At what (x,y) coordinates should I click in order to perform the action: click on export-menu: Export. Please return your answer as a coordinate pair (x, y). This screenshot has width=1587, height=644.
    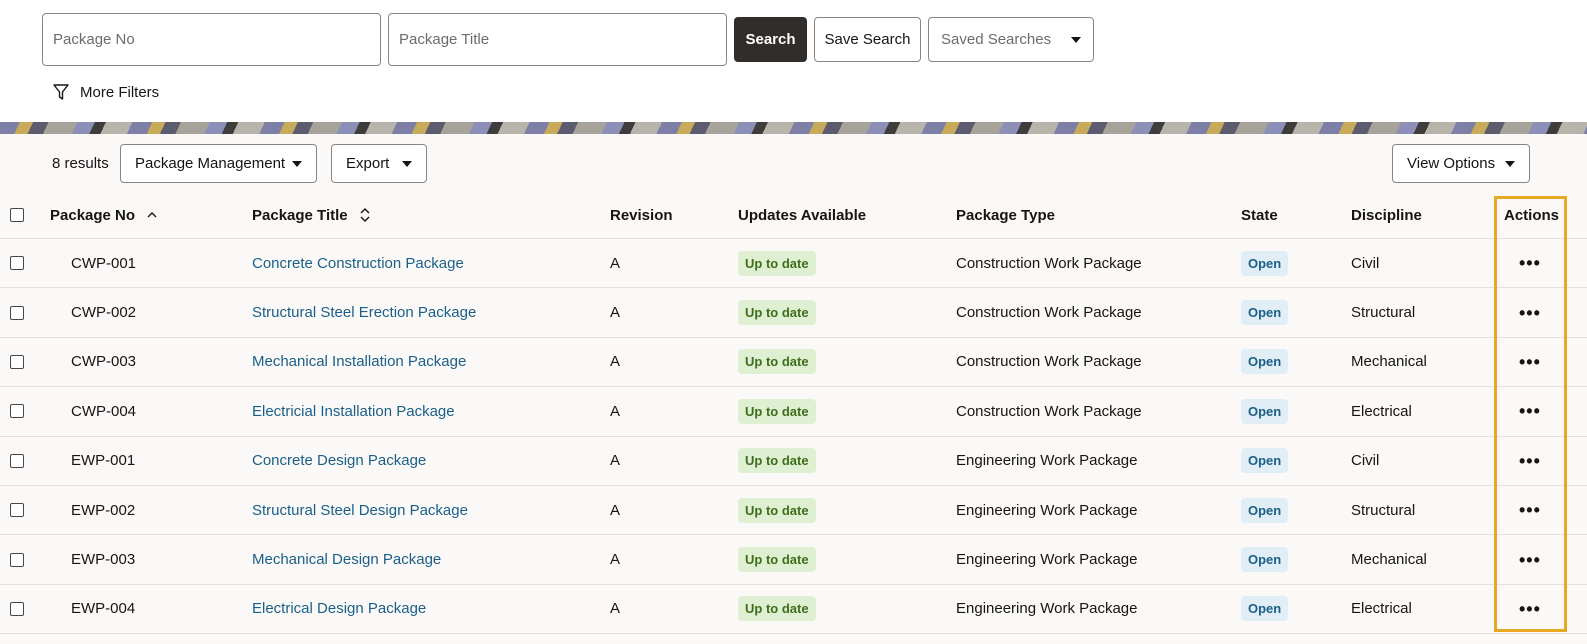
    Looking at the image, I should click on (379, 163).